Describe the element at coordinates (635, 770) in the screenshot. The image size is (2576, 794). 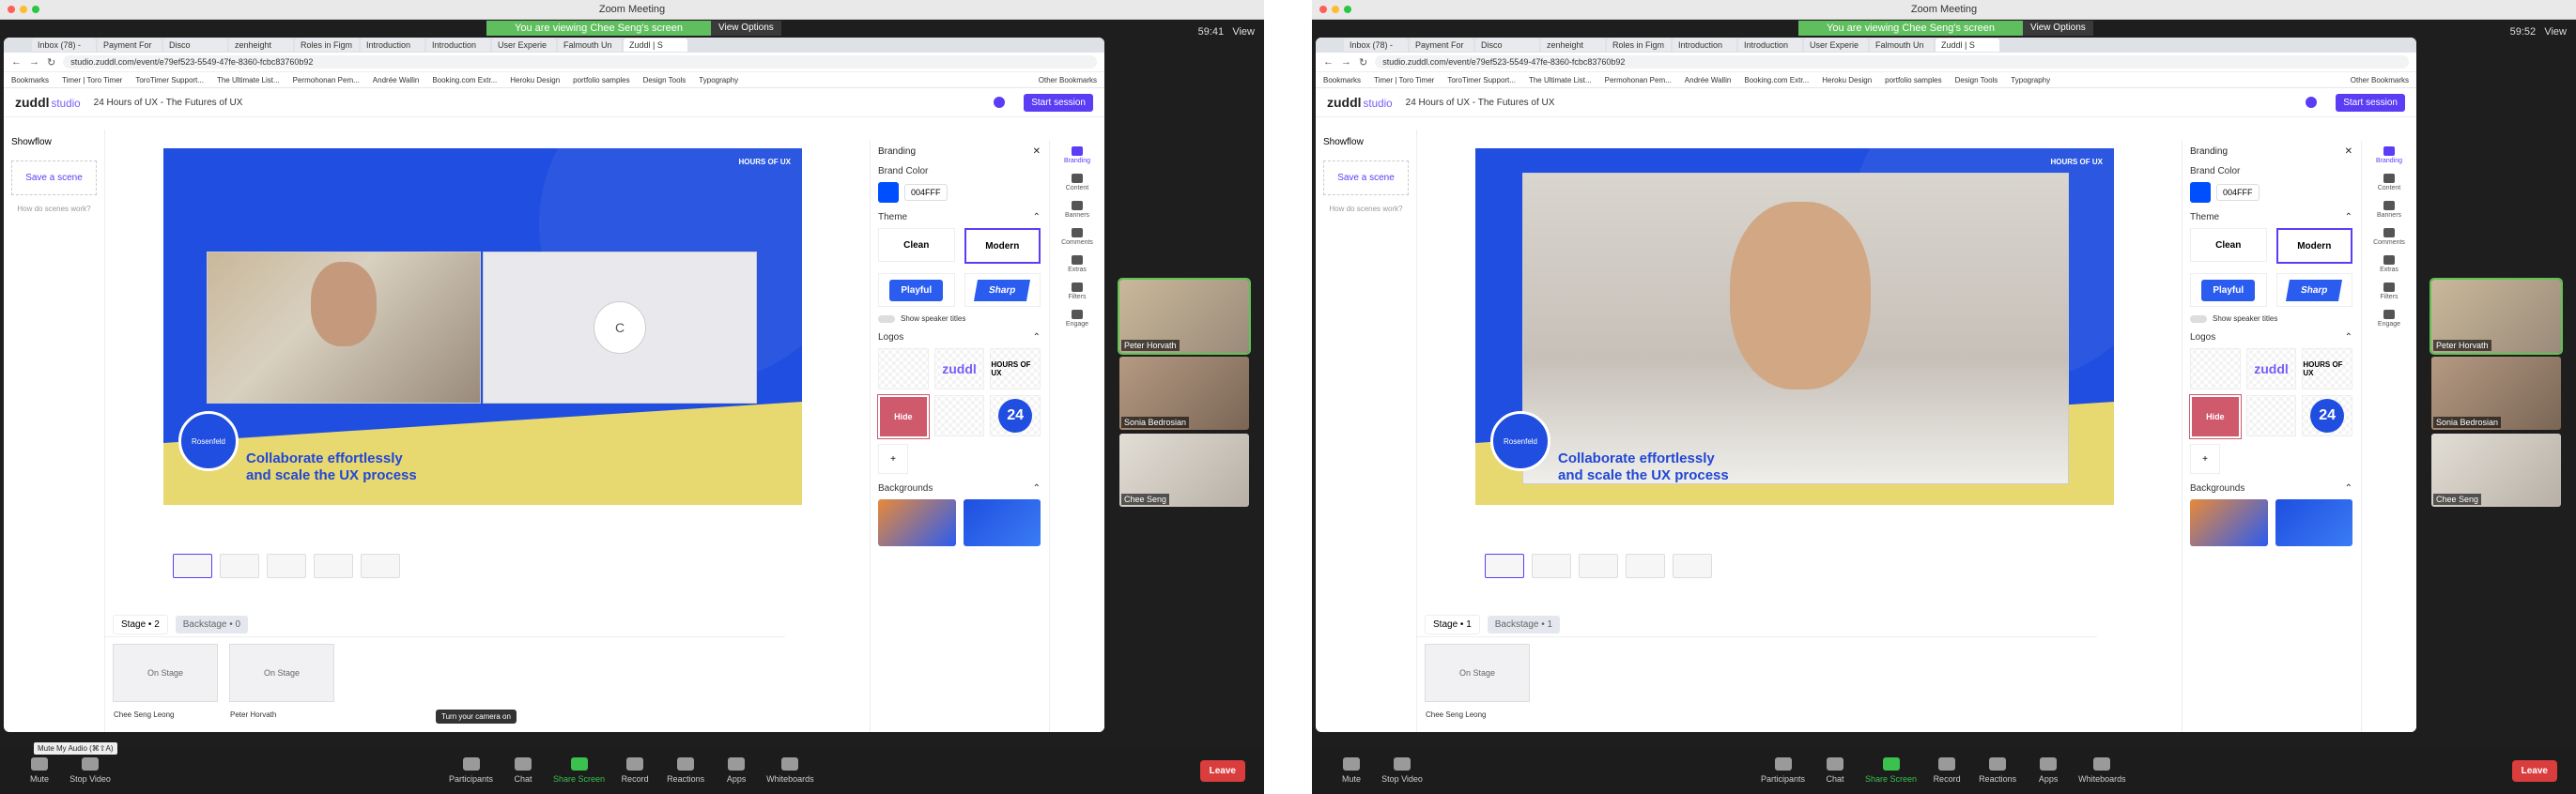
I see `record-button: Record` at that location.